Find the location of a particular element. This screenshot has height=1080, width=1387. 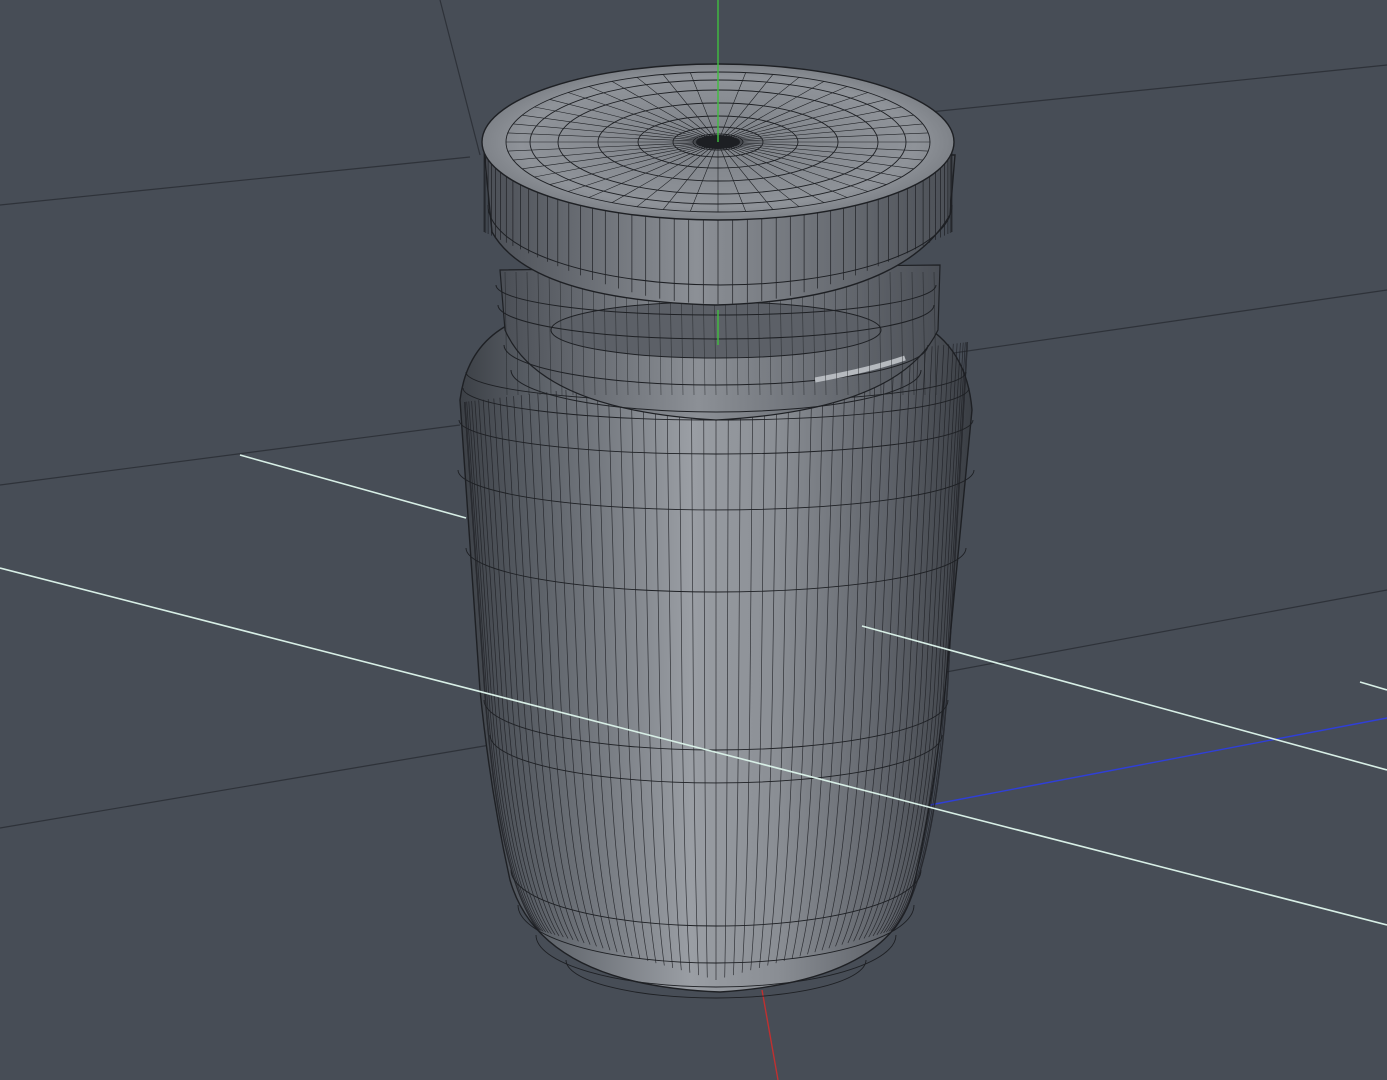

z-axis-segment is located at coordinates (1158, 761).